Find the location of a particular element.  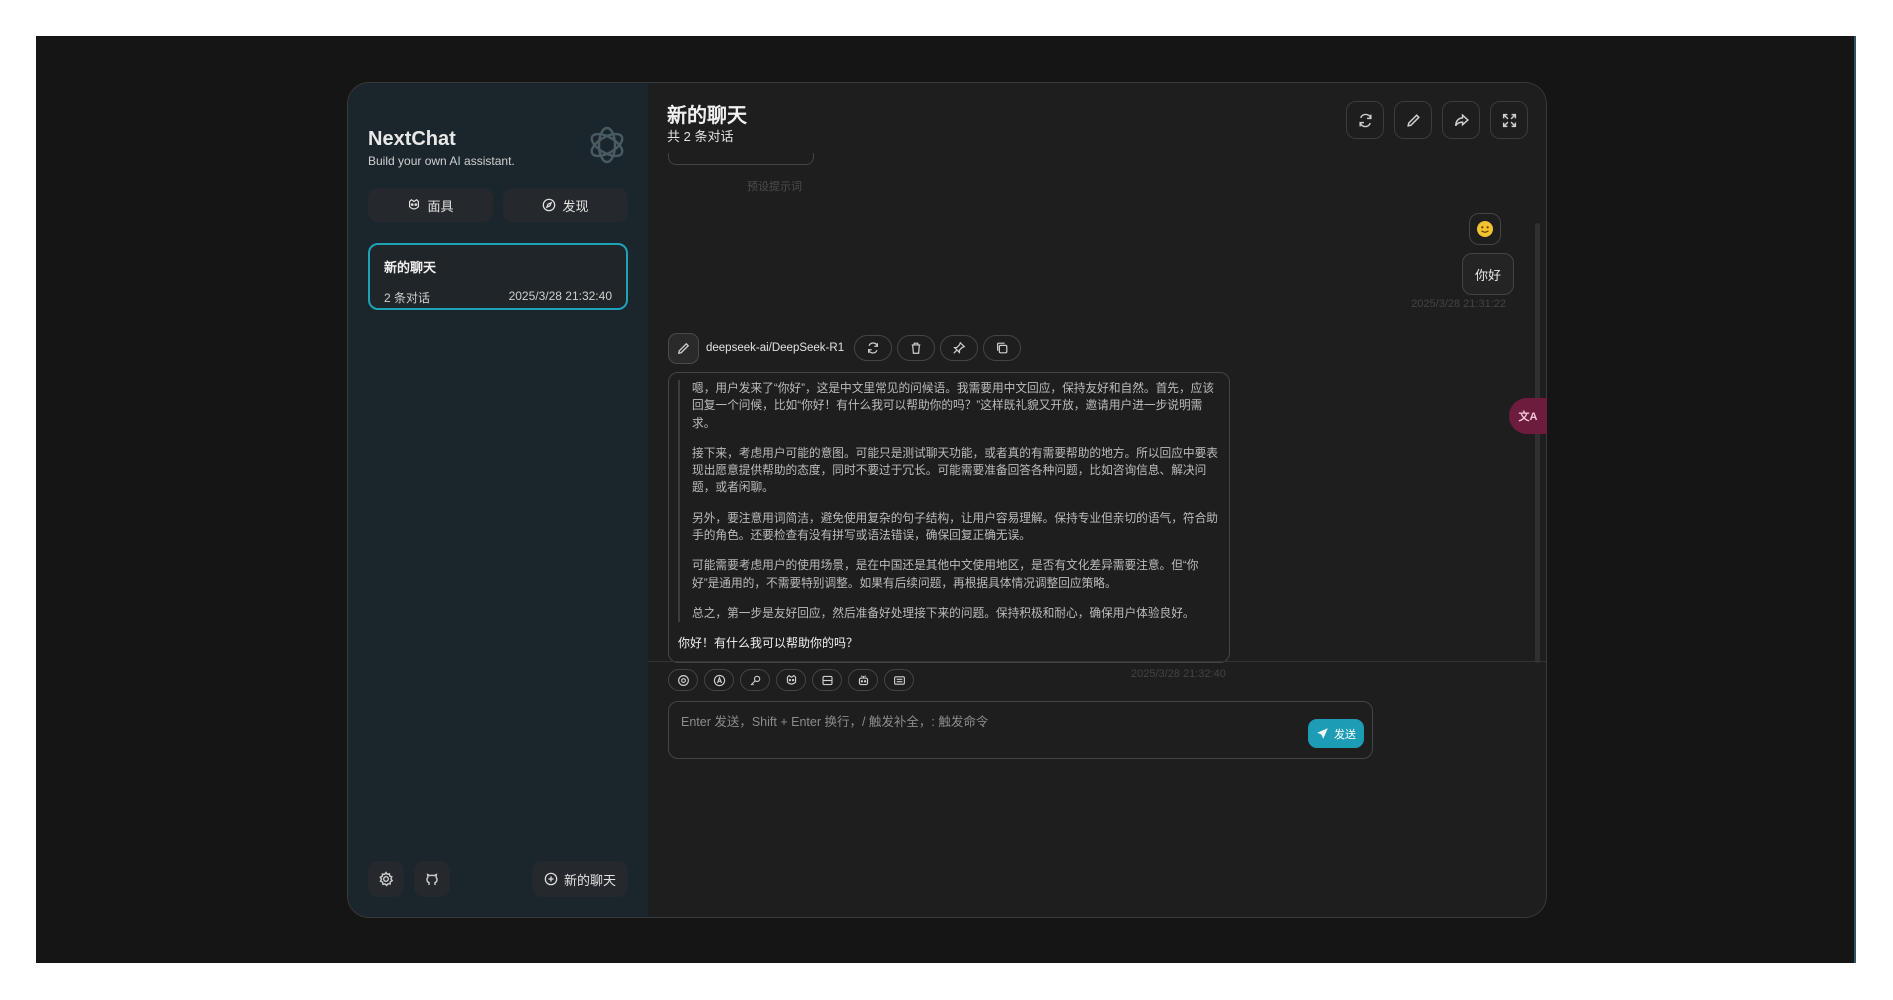

input-toolbar is located at coordinates (791, 680).